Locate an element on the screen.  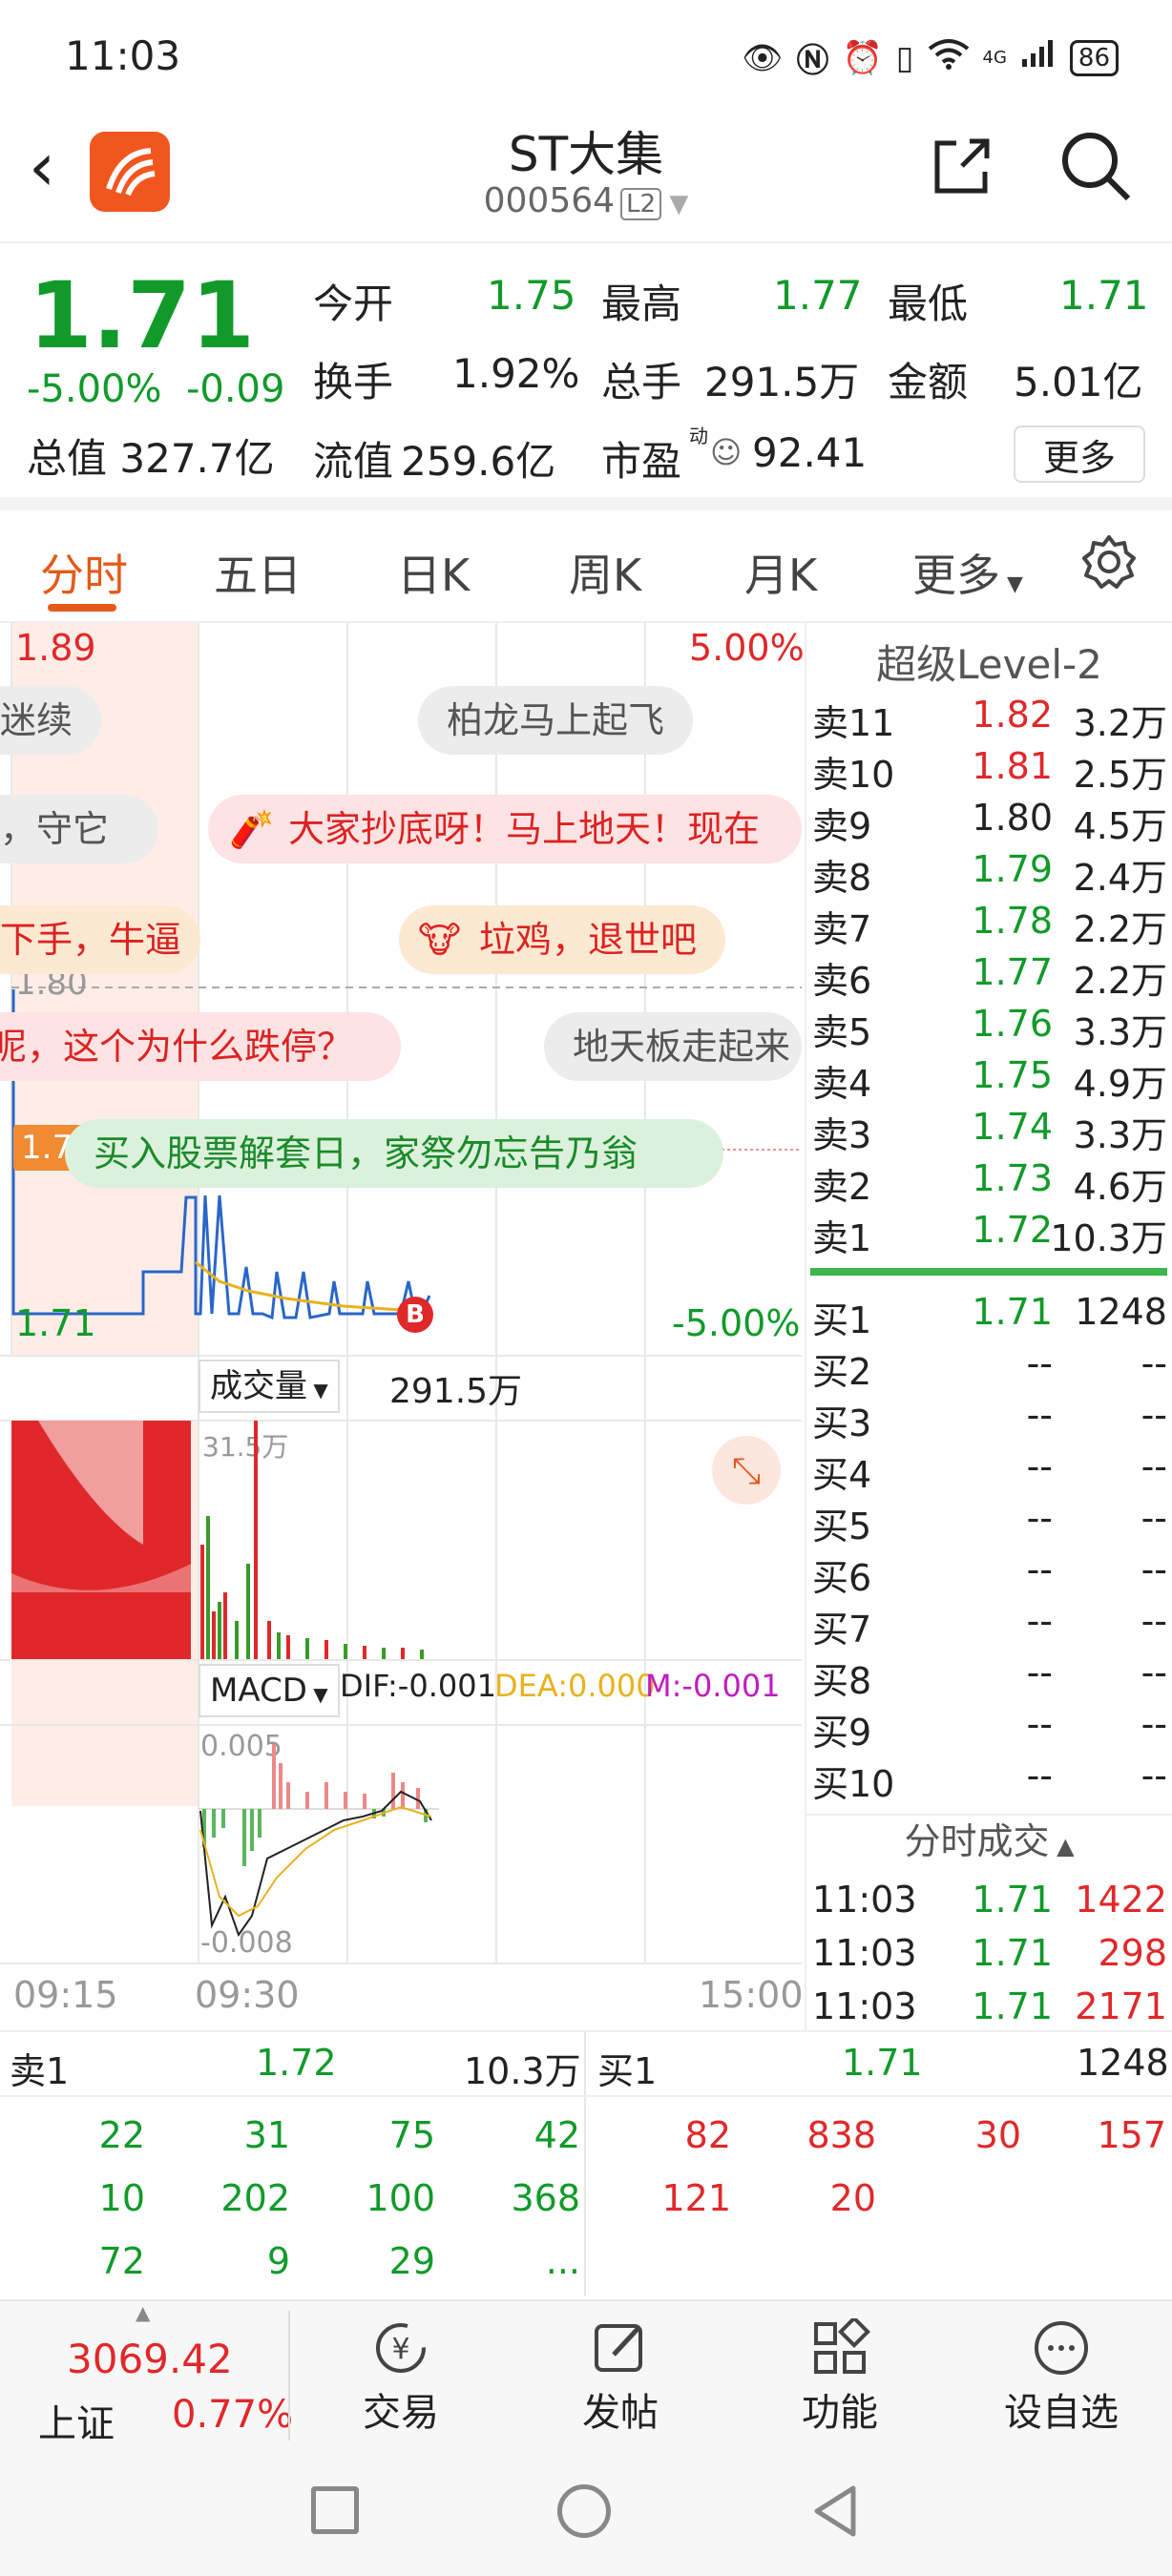
bid-label: 买10 is located at coordinates (853, 1784).